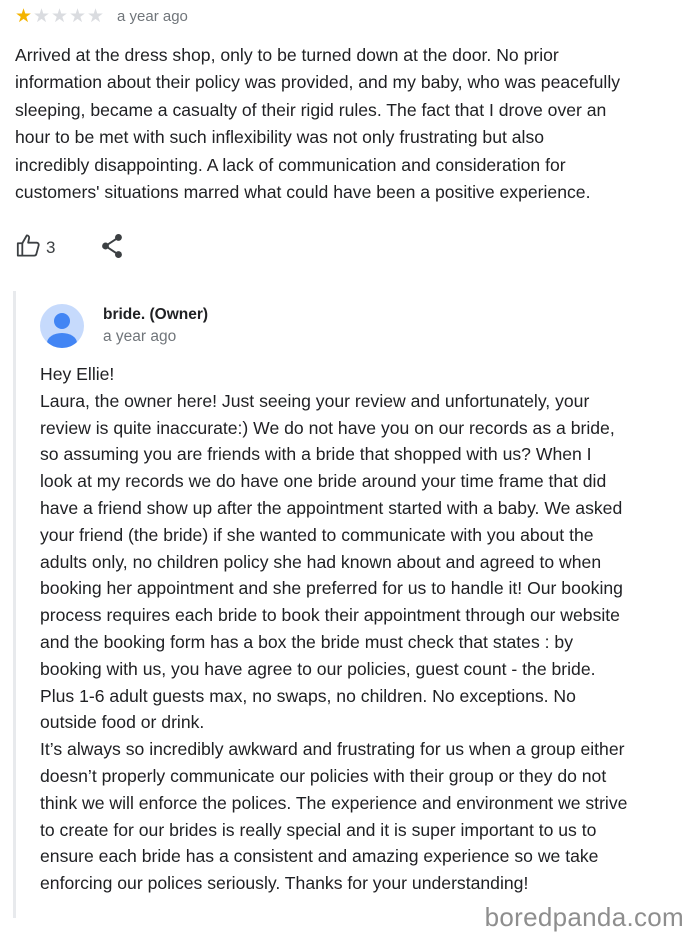  I want to click on like-count: 3, so click(51, 247).